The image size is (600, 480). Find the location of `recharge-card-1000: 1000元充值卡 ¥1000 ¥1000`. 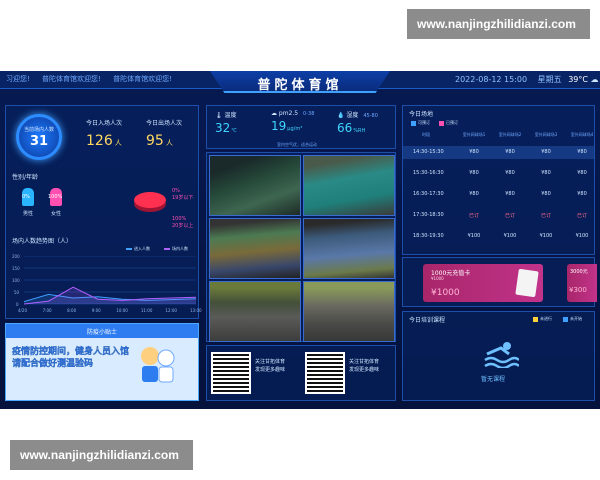

recharge-card-1000: 1000元充值卡 ¥1000 ¥1000 is located at coordinates (483, 283).